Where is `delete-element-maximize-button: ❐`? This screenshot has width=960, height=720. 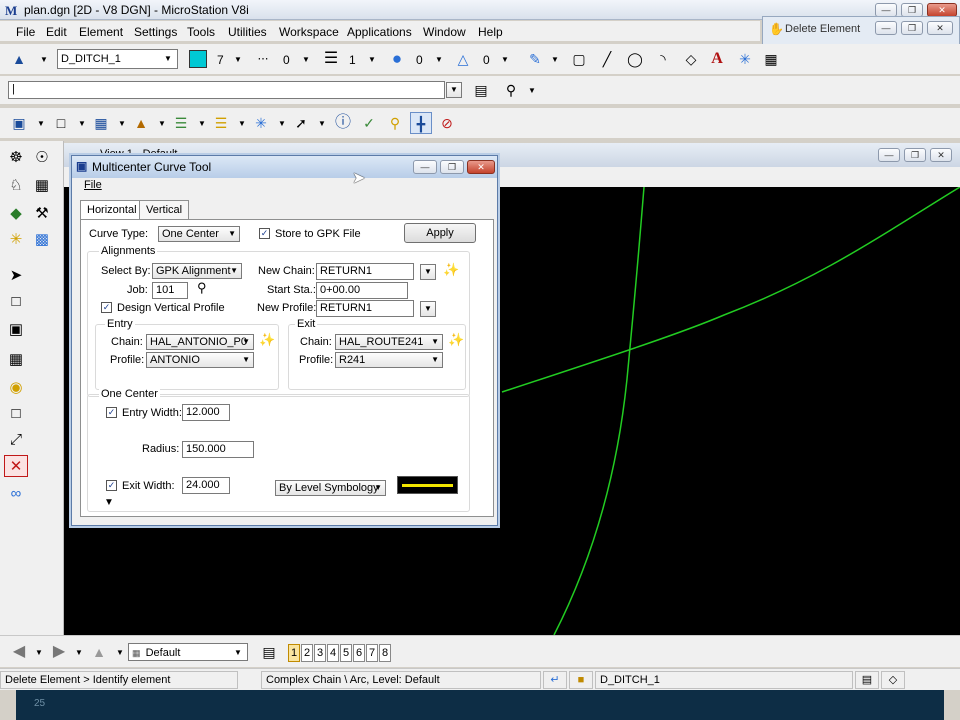 delete-element-maximize-button: ❐ is located at coordinates (912, 28).